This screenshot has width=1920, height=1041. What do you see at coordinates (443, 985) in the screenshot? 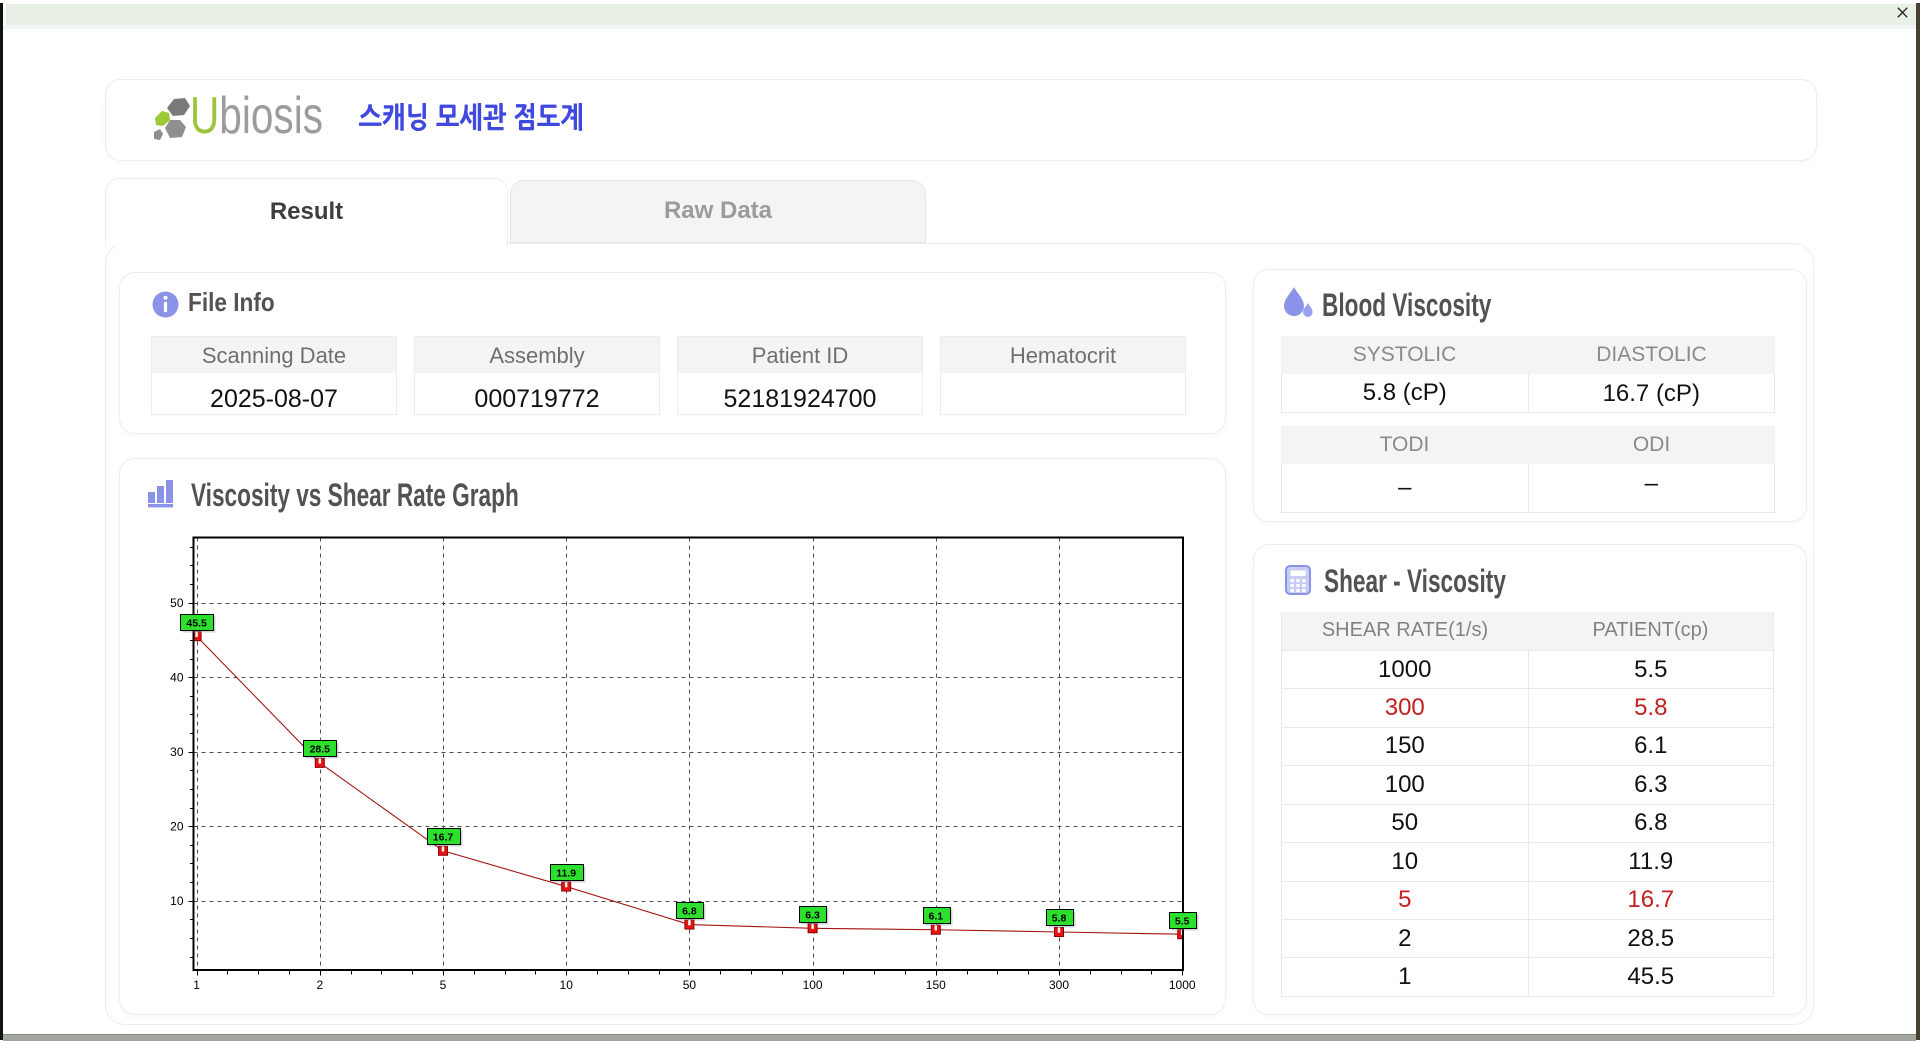
I see `svg-text: 5` at bounding box center [443, 985].